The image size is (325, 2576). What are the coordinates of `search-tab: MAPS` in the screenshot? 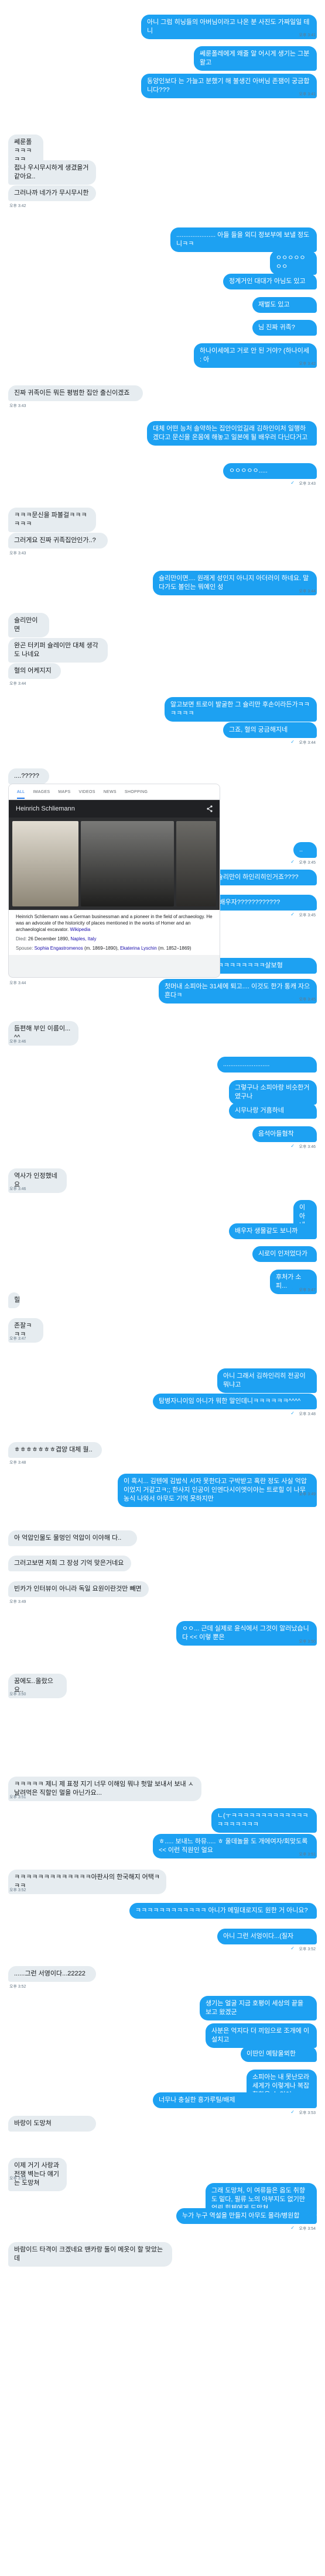 It's located at (64, 792).